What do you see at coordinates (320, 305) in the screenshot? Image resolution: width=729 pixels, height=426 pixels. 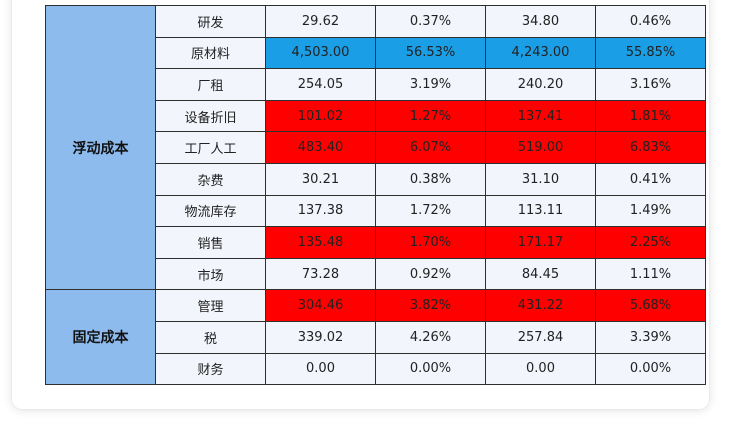 I see `amount-cell: 304.46` at bounding box center [320, 305].